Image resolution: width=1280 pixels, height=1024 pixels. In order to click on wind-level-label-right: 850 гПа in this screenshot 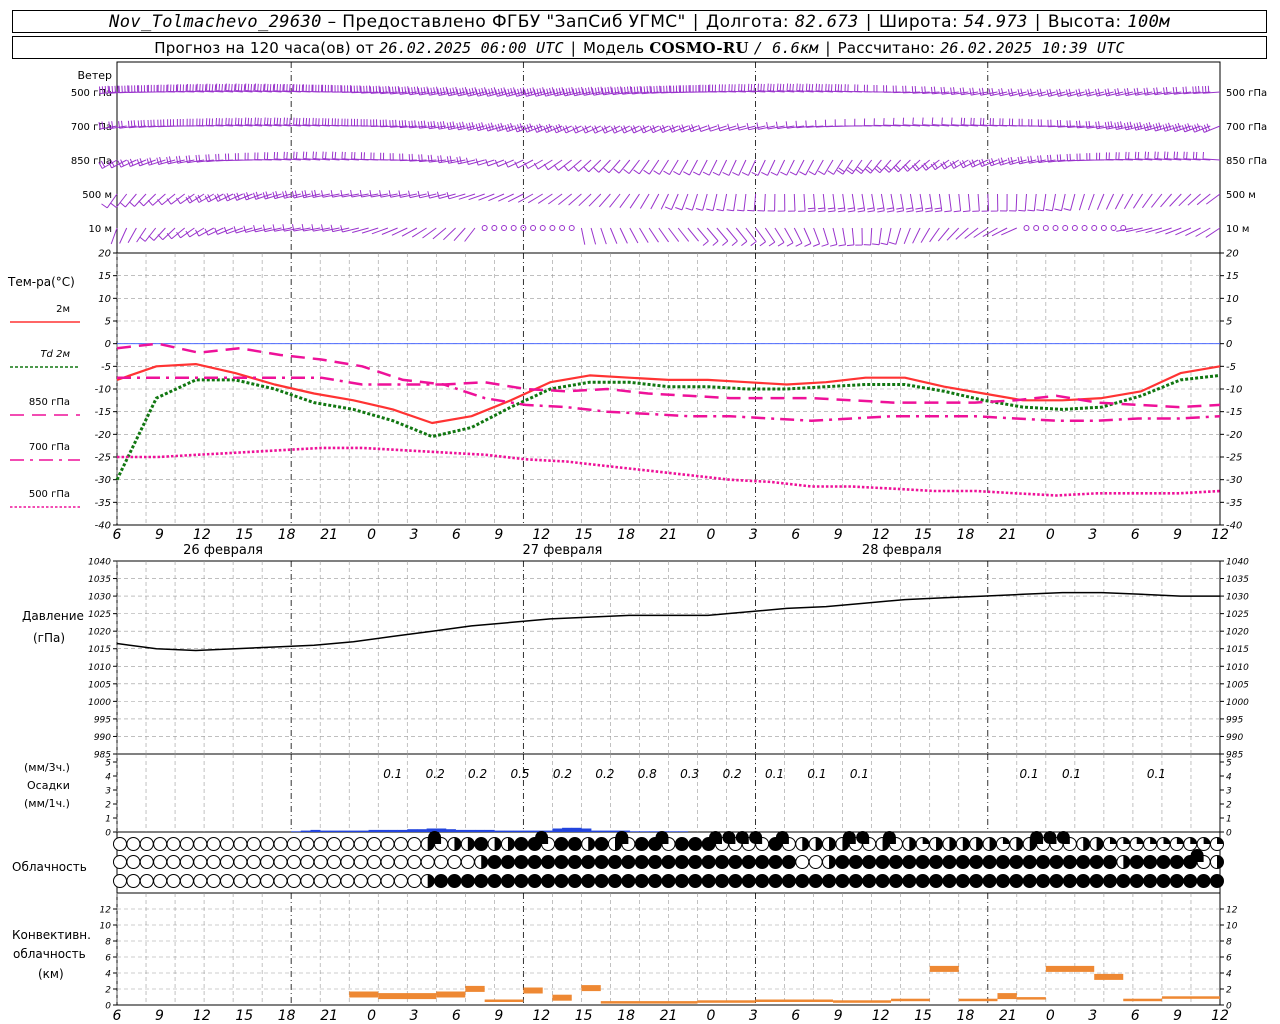, I will do `click(1246, 161)`.